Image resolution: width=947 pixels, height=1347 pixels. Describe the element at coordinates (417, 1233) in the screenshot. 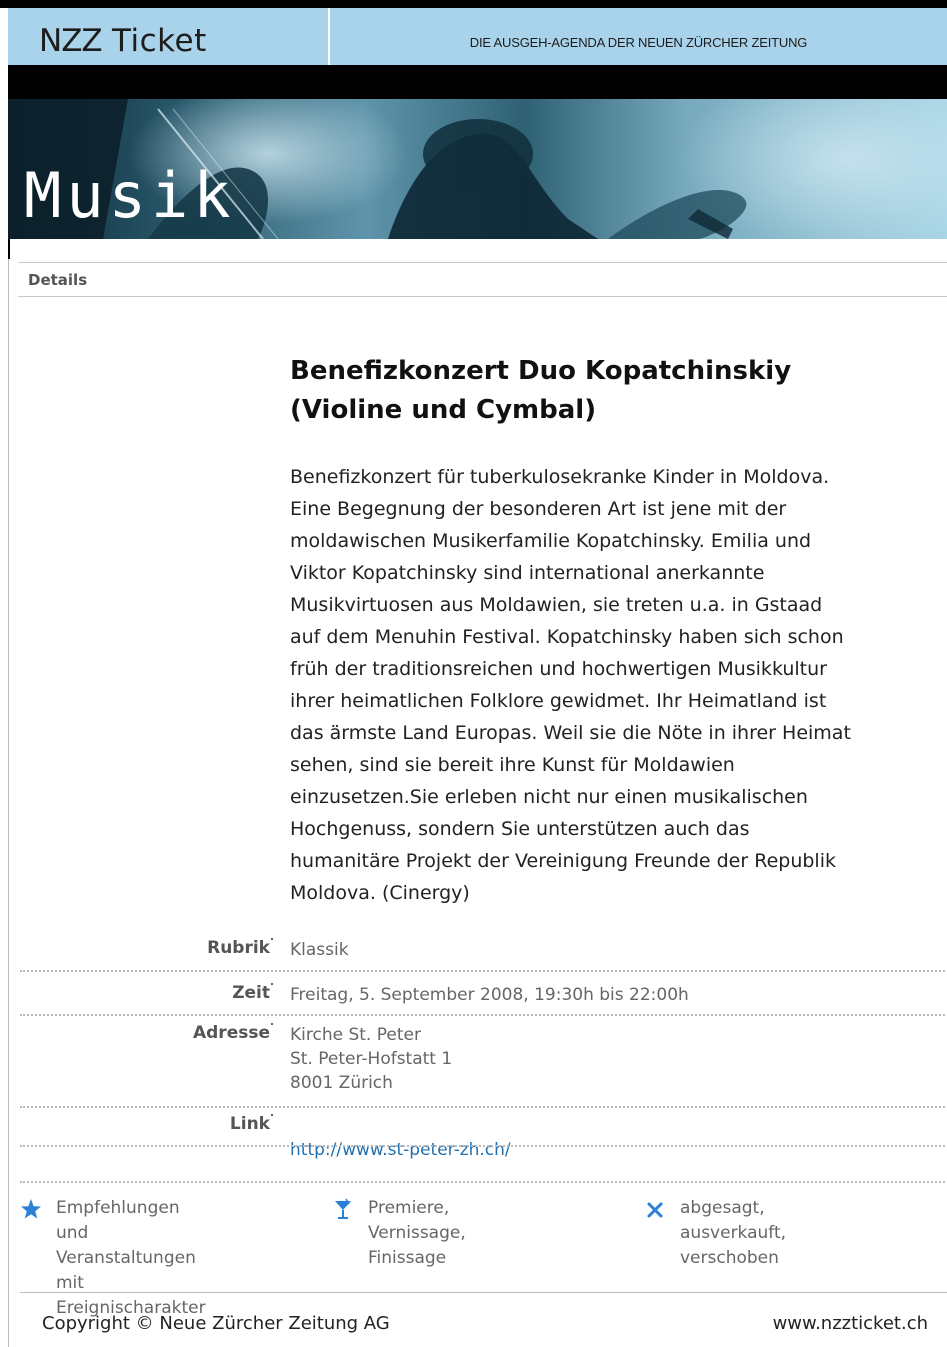

I see `legend-text: Premiere, Vernissage, Finissage` at that location.